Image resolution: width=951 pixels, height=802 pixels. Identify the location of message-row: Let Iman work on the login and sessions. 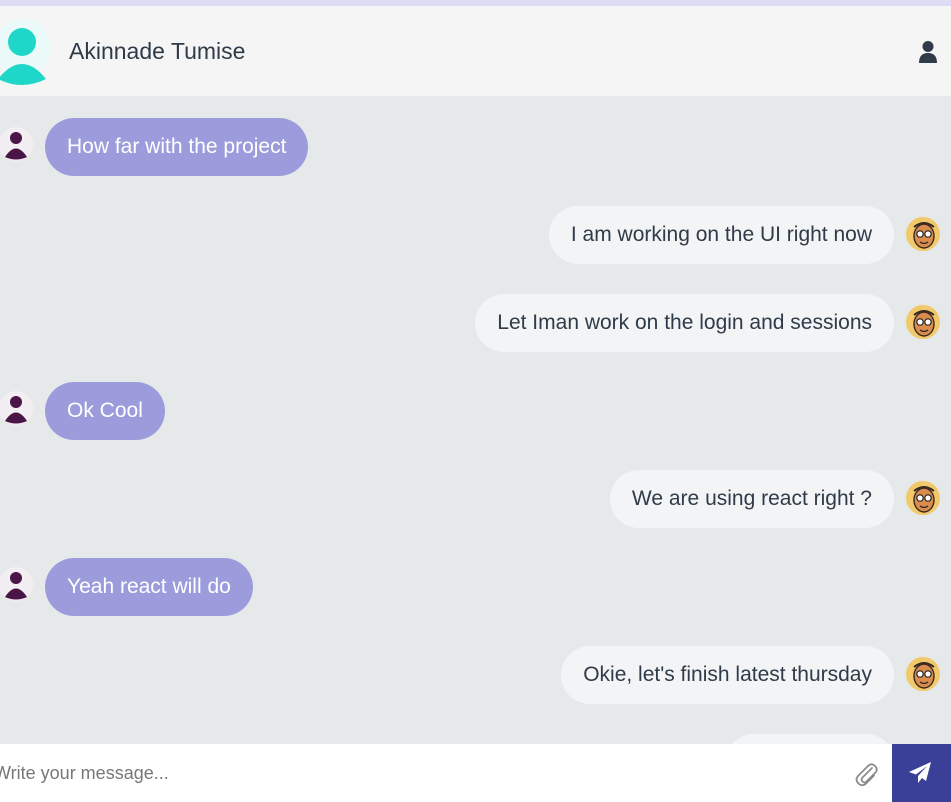
(475, 323).